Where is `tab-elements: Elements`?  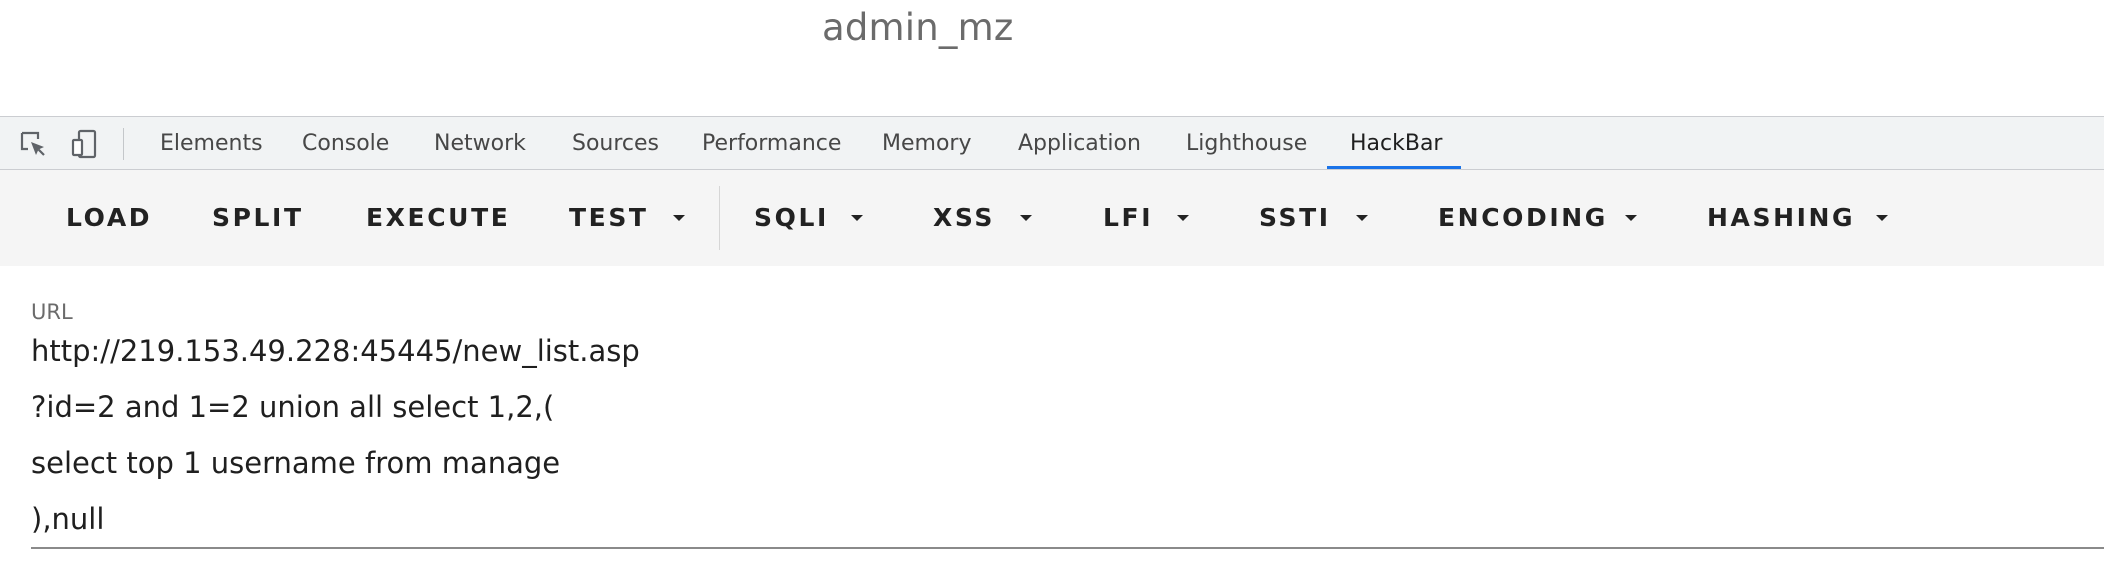
tab-elements: Elements is located at coordinates (211, 143).